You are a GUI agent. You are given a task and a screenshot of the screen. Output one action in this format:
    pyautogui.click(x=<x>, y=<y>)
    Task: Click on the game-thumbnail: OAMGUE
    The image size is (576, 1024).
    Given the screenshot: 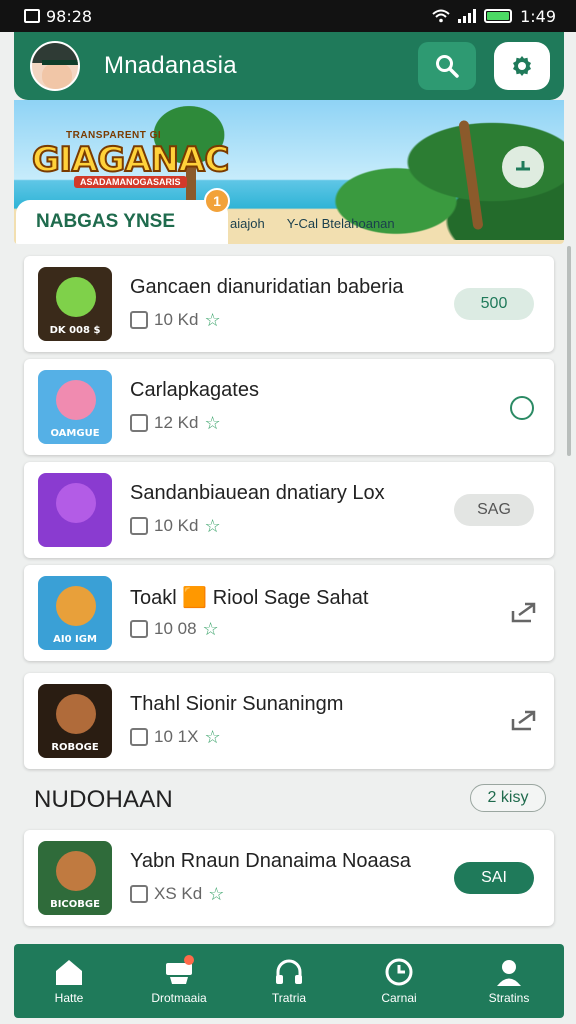 What is the action you would take?
    pyautogui.click(x=75, y=407)
    